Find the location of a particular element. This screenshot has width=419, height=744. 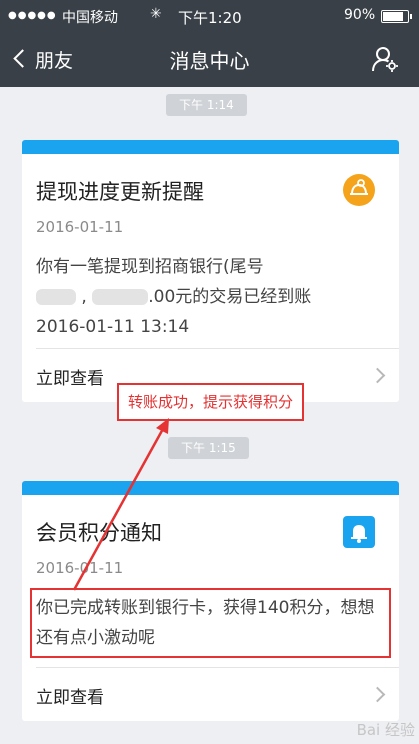

watermark: Bai 经验 is located at coordinates (385, 730).